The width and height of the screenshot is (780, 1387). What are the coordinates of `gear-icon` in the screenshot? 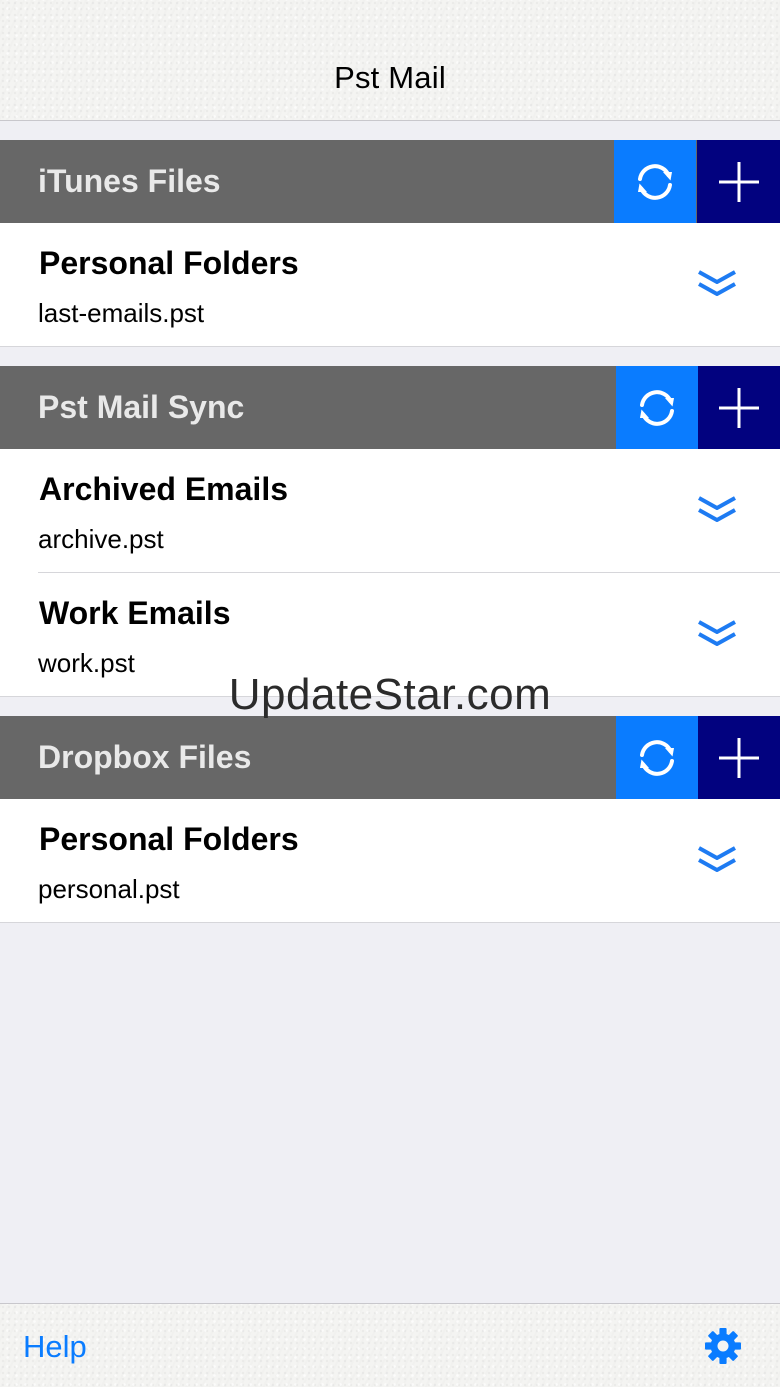 It's located at (723, 1346).